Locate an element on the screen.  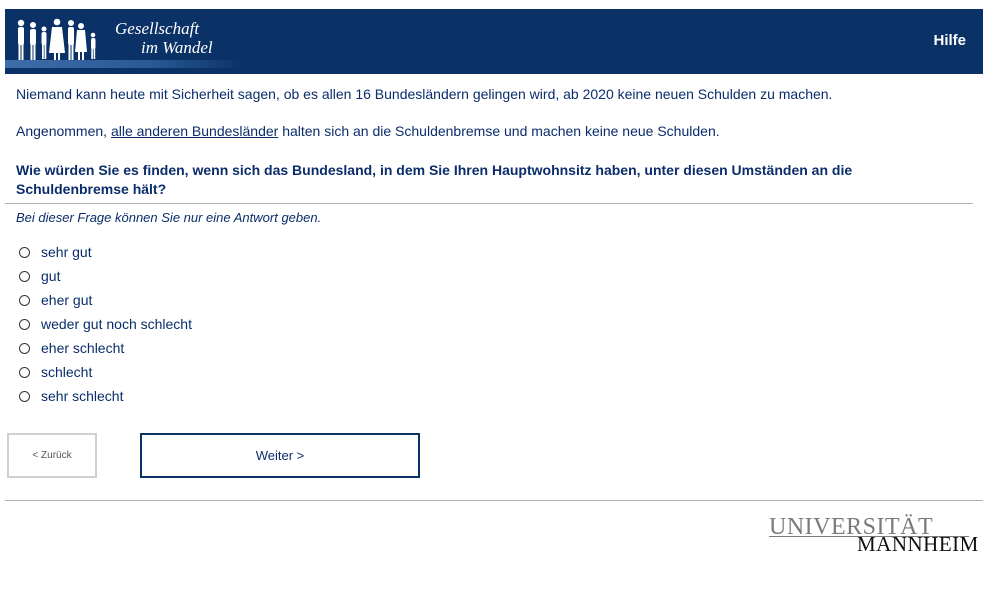
help-link: Hilfe is located at coordinates (949, 40).